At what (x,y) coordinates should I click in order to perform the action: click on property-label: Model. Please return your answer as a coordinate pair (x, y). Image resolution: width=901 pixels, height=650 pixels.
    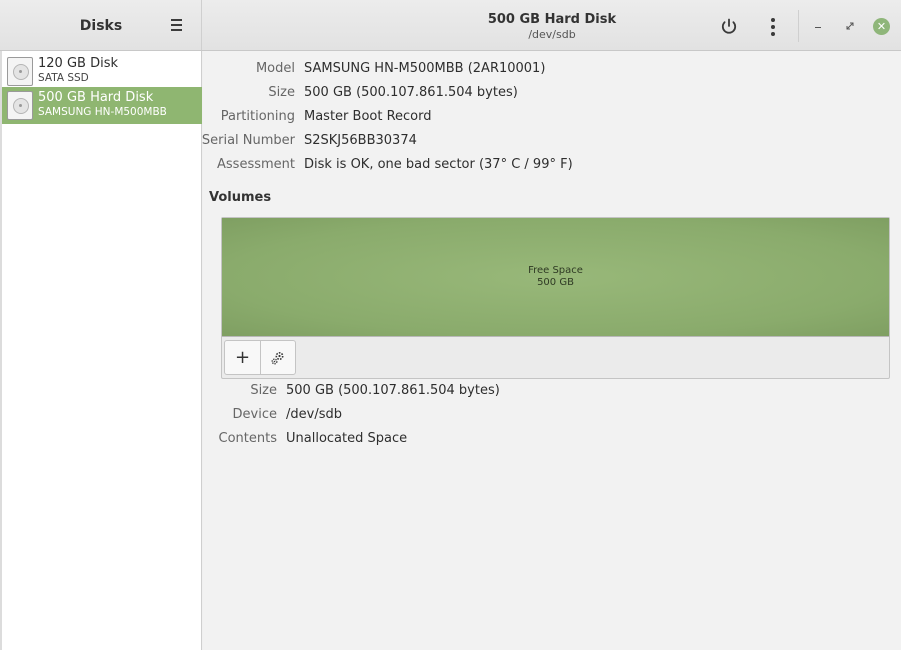
    Looking at the image, I should click on (275, 68).